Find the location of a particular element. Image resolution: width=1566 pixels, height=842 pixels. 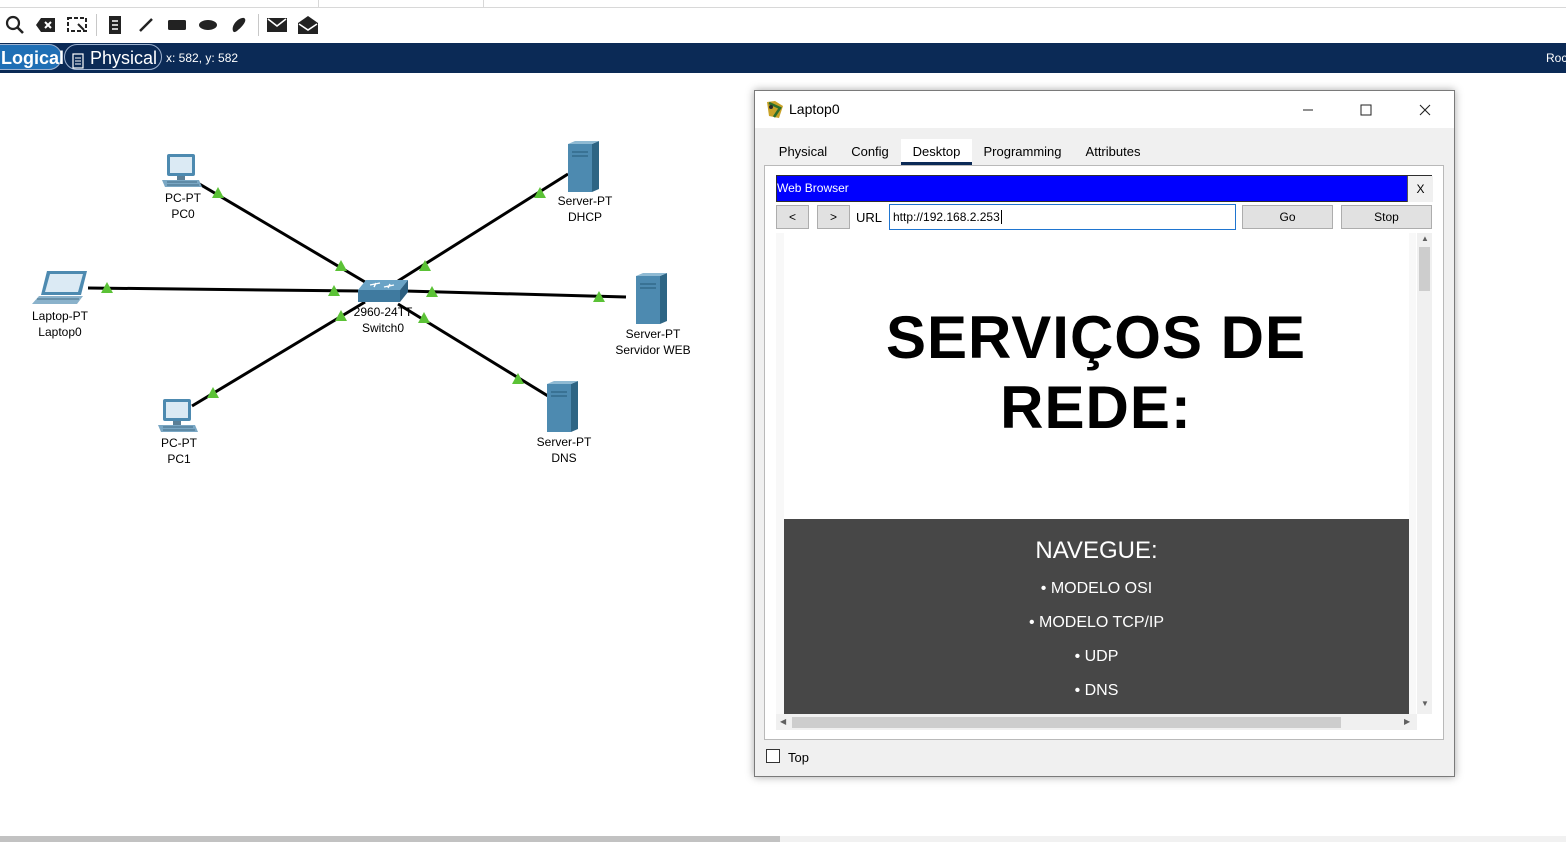

logical-tab: Logical is located at coordinates (32, 57).